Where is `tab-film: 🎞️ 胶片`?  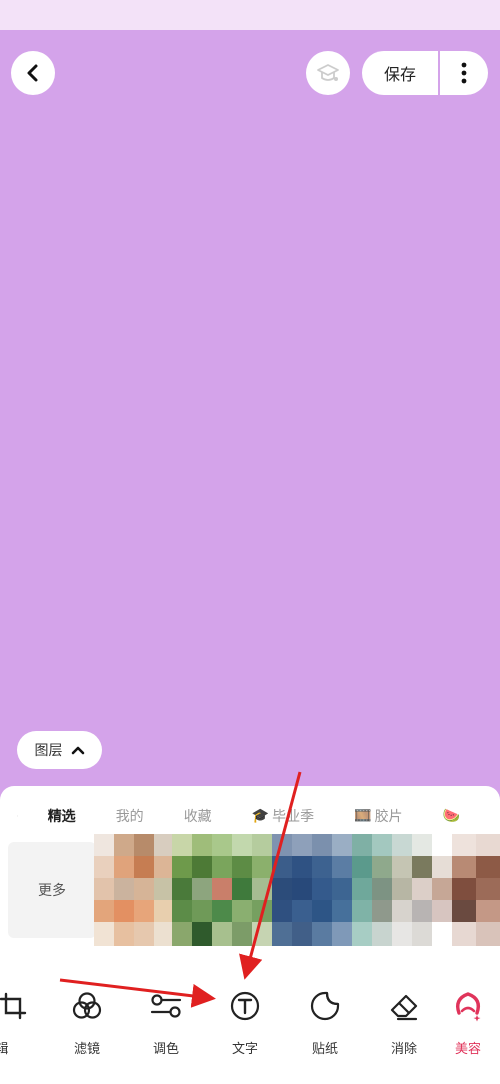
tab-film: 🎞️ 胶片 is located at coordinates (378, 816).